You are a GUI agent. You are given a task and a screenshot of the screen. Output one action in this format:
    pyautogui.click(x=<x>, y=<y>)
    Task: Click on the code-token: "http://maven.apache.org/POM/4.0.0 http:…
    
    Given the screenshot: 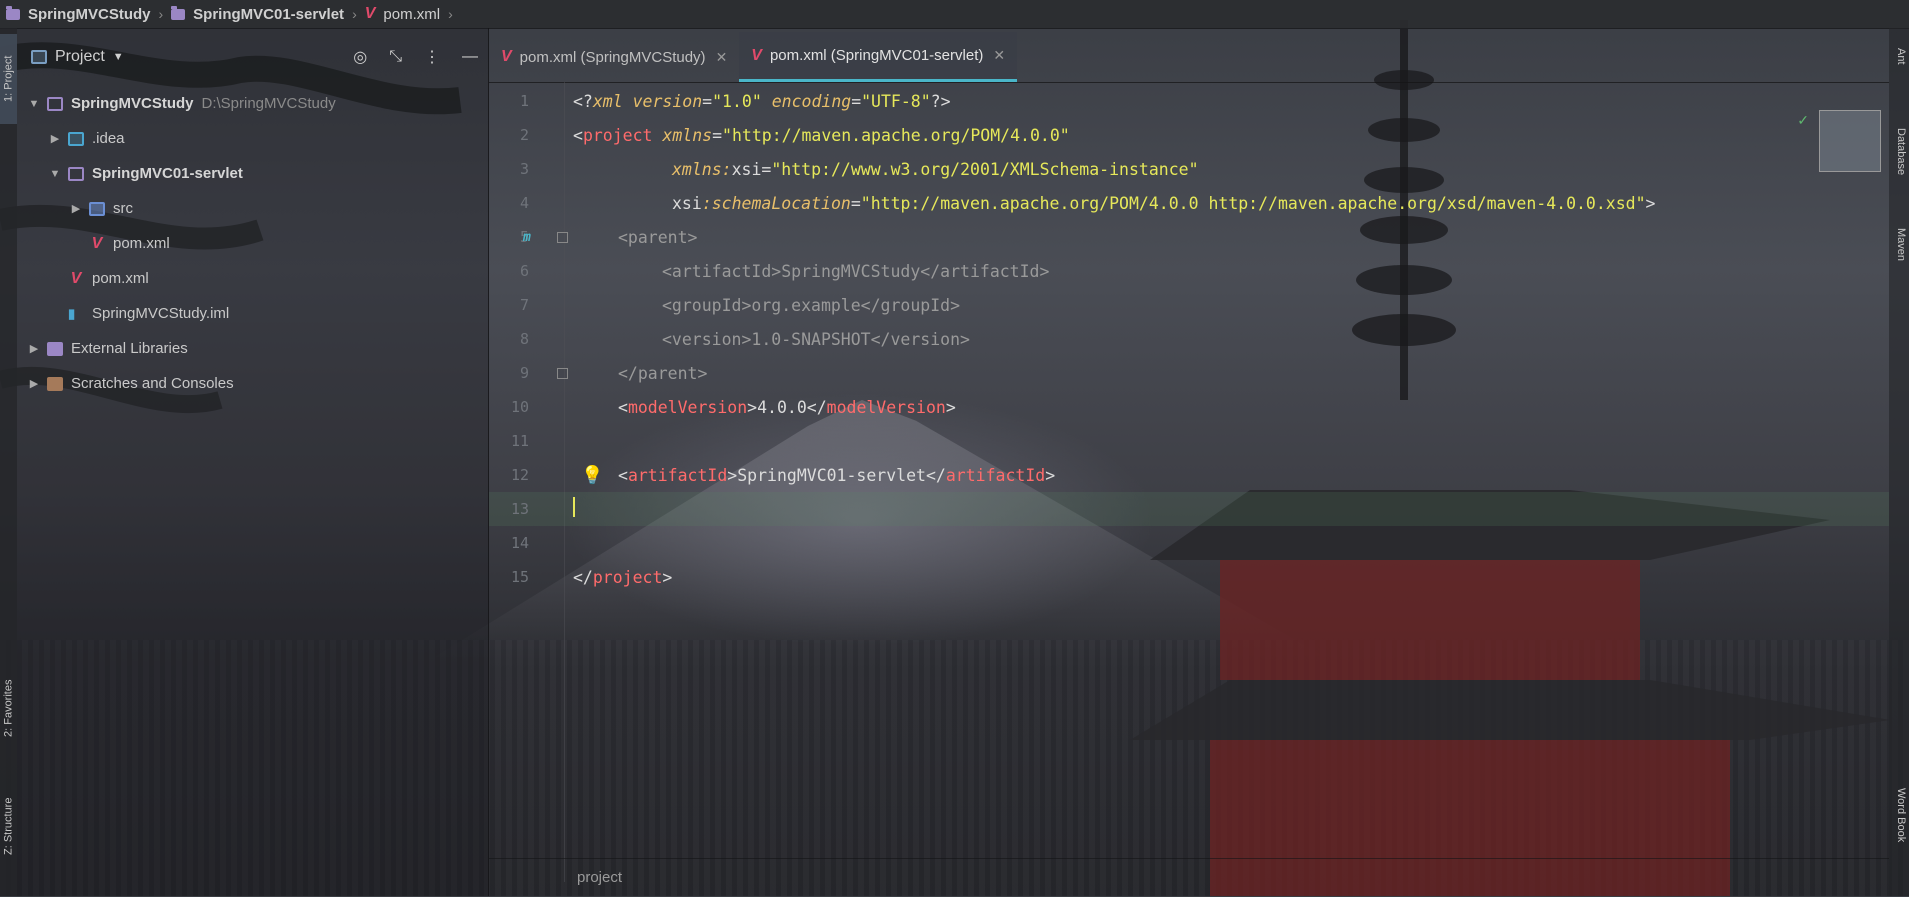 What is the action you would take?
    pyautogui.click(x=1253, y=203)
    